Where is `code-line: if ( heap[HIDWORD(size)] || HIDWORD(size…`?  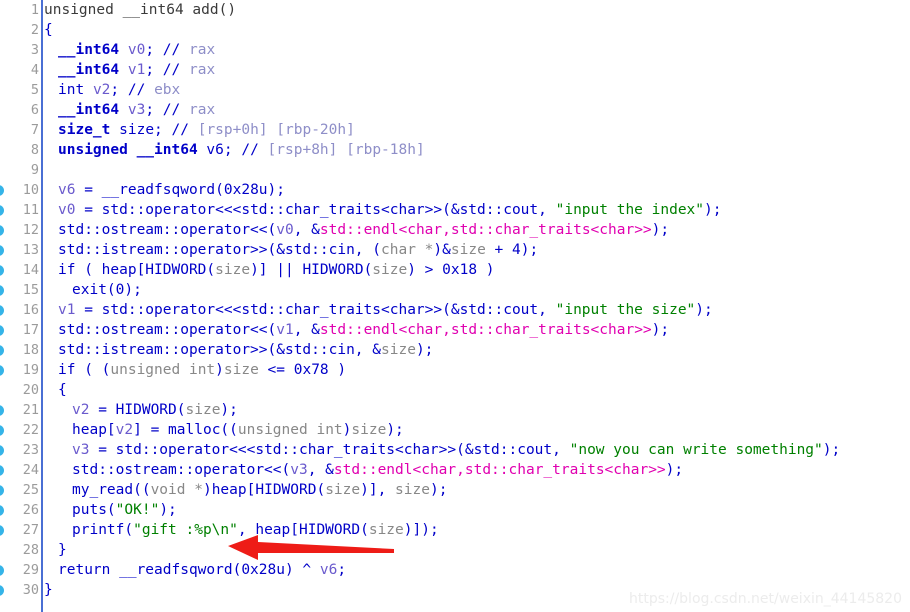 code-line: if ( heap[HIDWORD(size)] || HIDWORD(size… is located at coordinates (276, 270).